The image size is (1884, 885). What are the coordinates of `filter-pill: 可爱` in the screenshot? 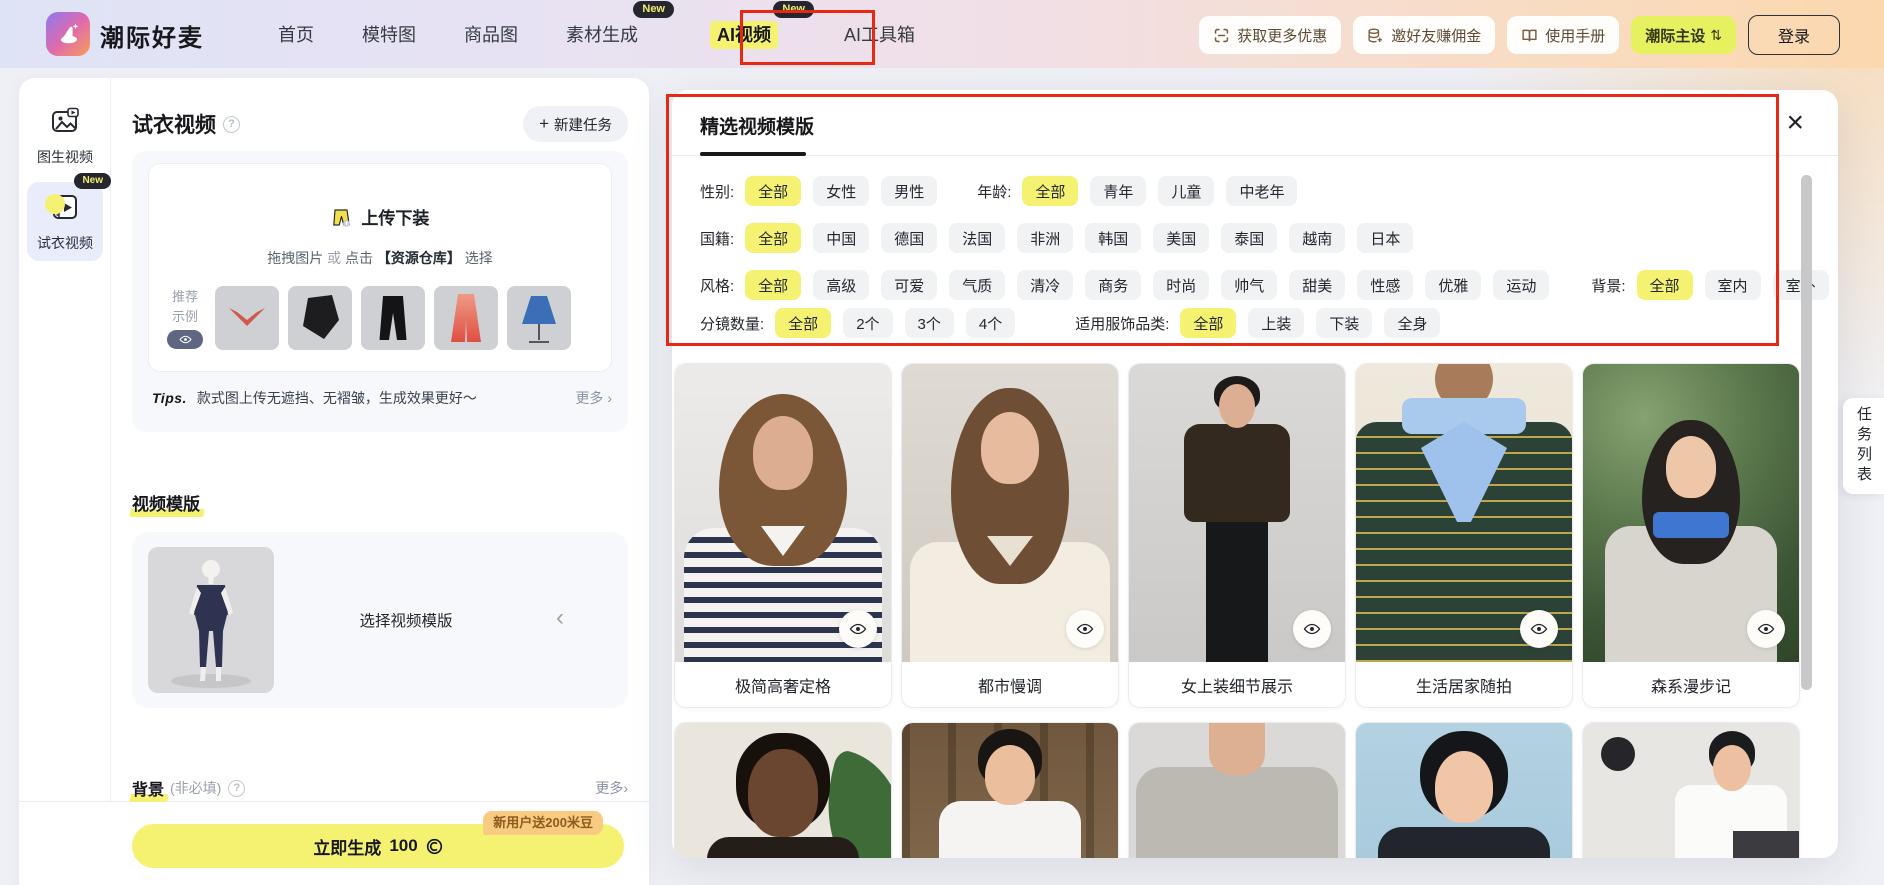 It's located at (909, 285).